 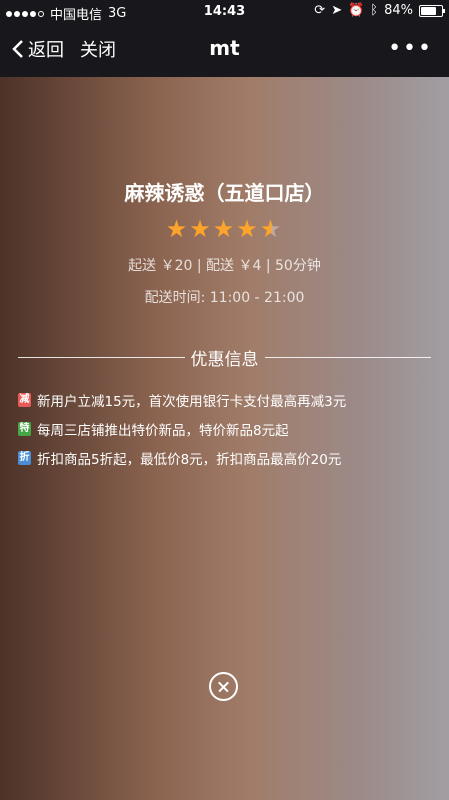 I want to click on rotation-lock-icon: ⟳, so click(x=320, y=10).